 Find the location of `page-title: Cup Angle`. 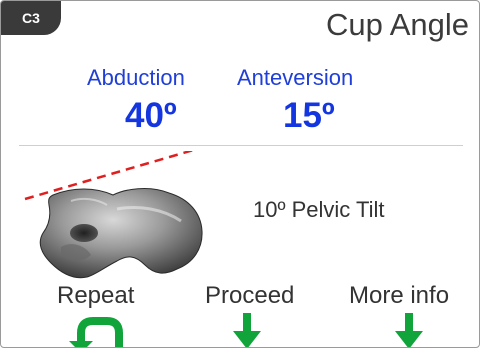

page-title: Cup Angle is located at coordinates (397, 24).